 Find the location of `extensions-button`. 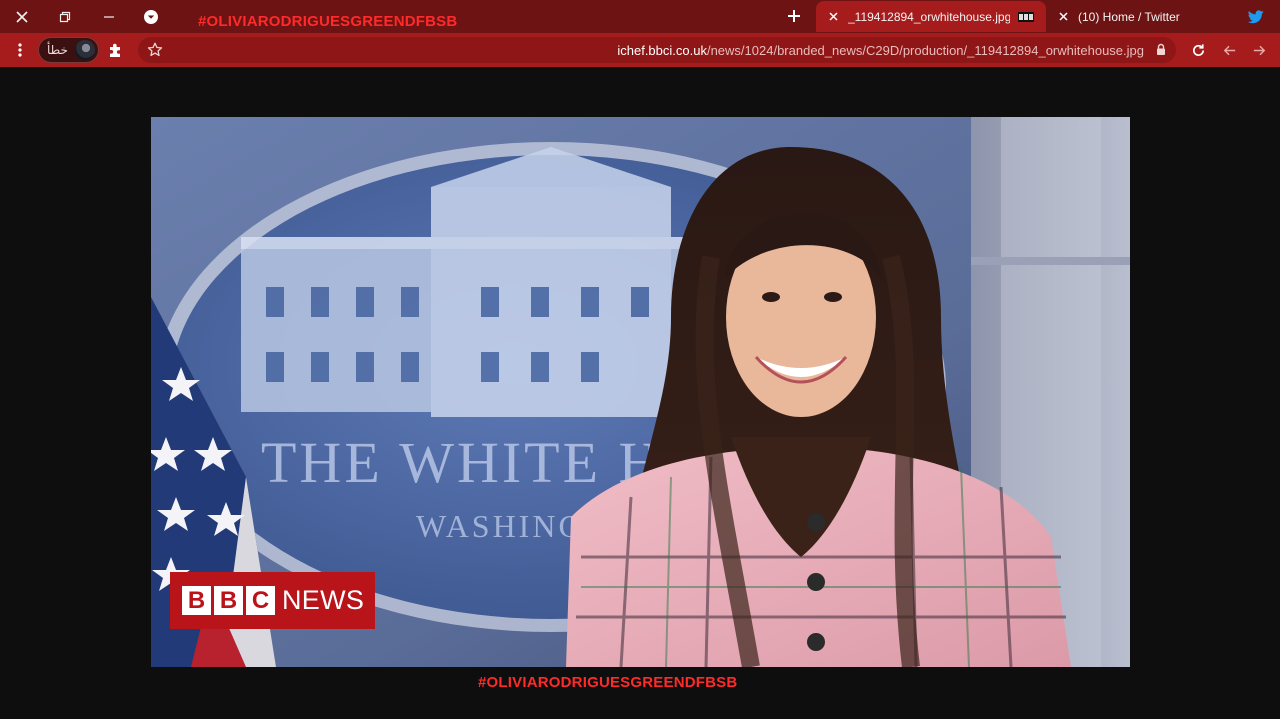

extensions-button is located at coordinates (116, 50).